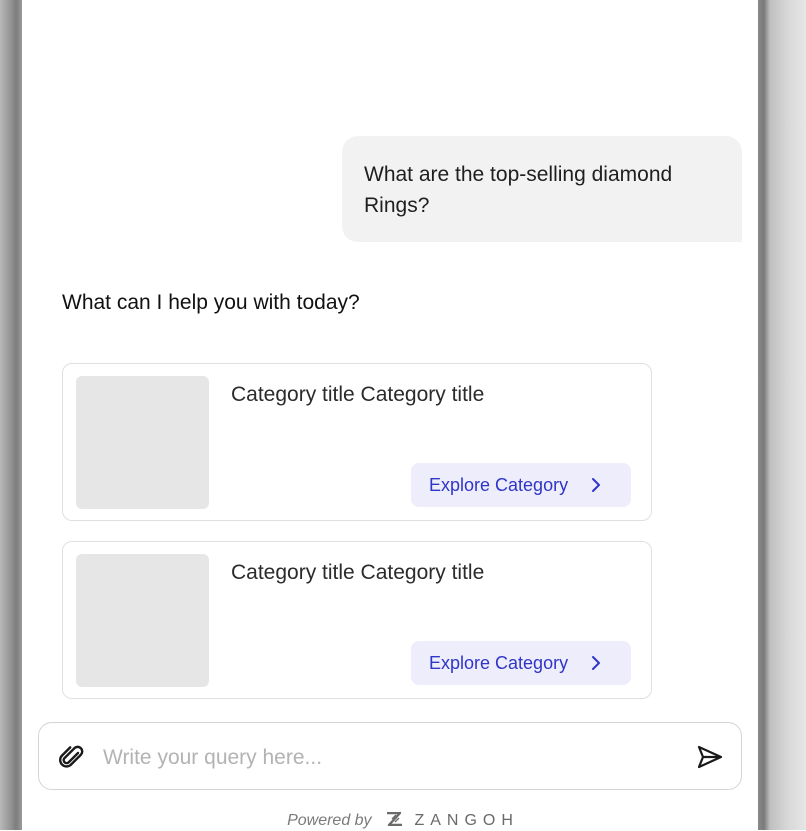  I want to click on brand-name: ZANGOH, so click(466, 820).